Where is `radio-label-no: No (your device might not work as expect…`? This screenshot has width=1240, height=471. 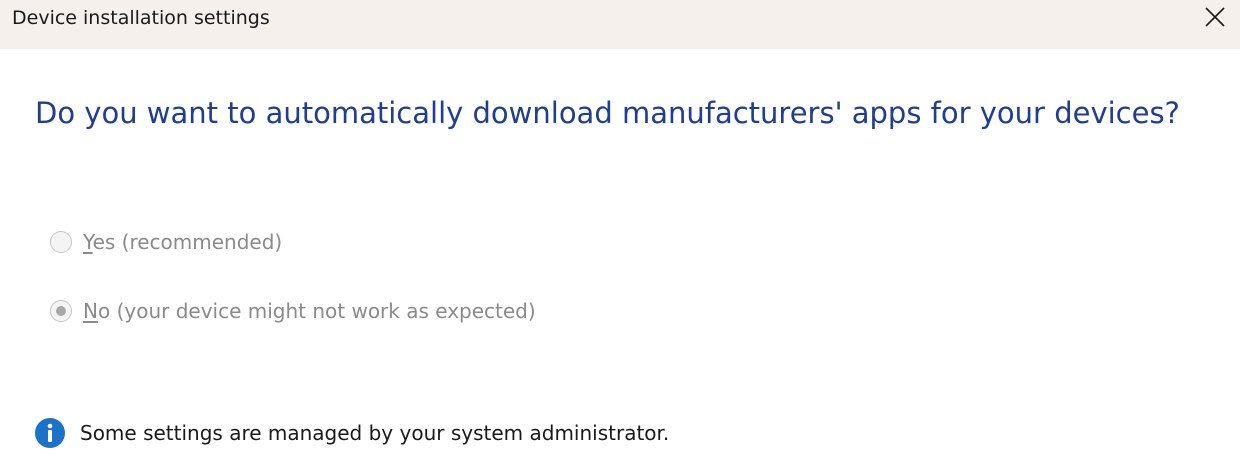
radio-label-no: No (your device might not work as expect… is located at coordinates (309, 311).